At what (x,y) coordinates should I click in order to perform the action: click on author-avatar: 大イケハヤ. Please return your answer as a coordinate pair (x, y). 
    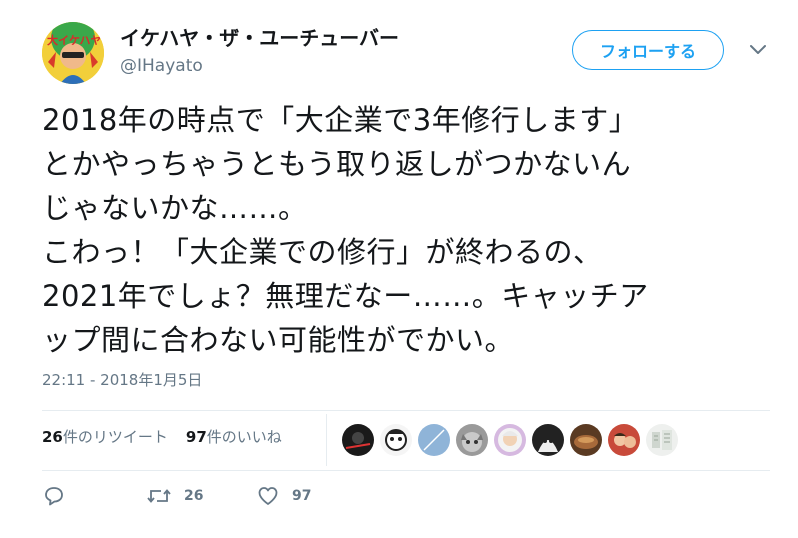
    Looking at the image, I should click on (73, 53).